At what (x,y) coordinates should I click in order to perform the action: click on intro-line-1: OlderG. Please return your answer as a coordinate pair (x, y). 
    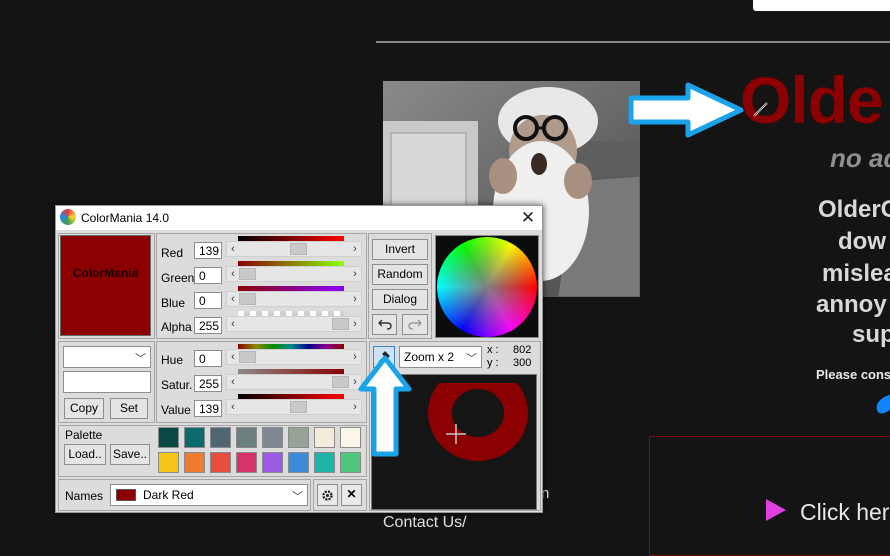
    Looking at the image, I should click on (854, 209).